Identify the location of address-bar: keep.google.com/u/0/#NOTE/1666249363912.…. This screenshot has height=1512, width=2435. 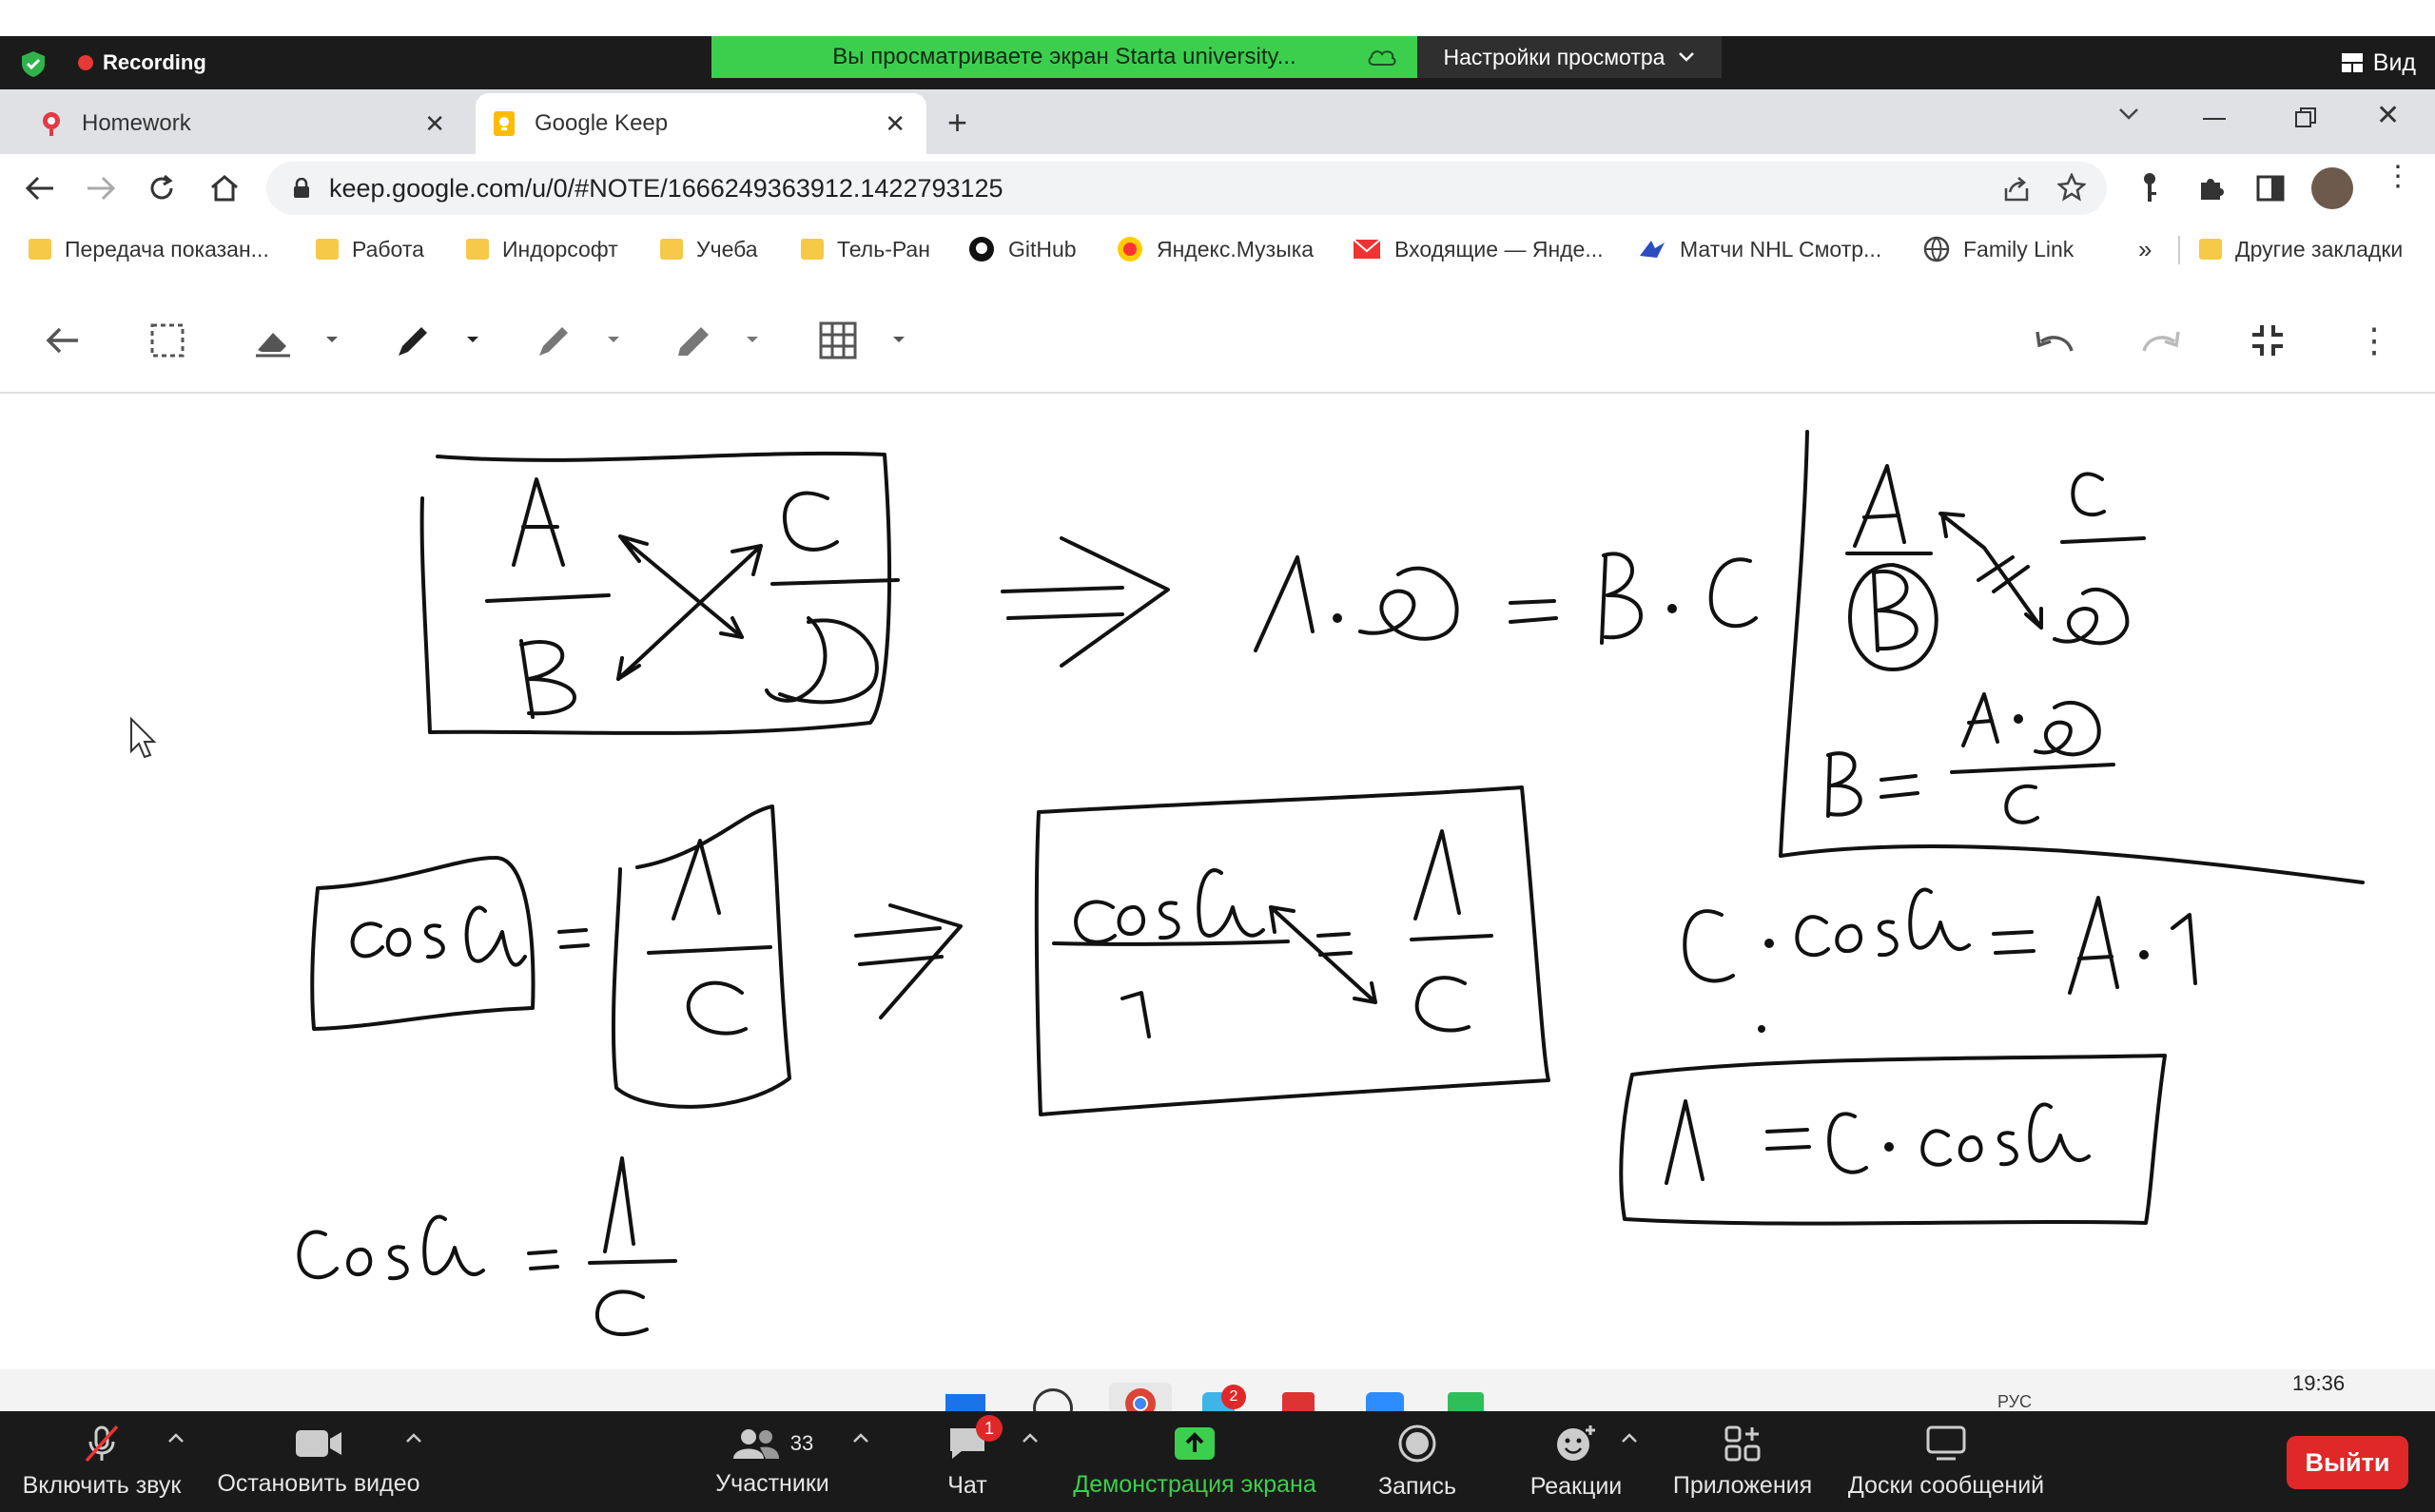
(1186, 188).